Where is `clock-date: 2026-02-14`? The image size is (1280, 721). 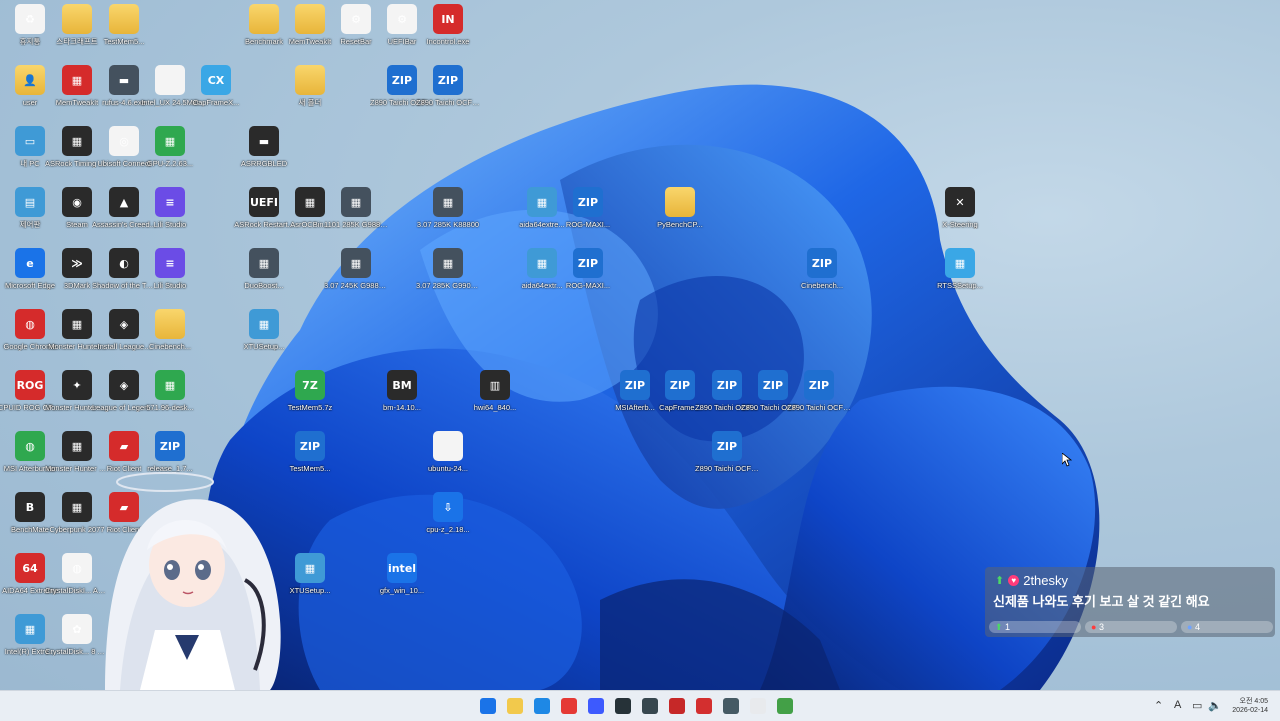 clock-date: 2026-02-14 is located at coordinates (1250, 710).